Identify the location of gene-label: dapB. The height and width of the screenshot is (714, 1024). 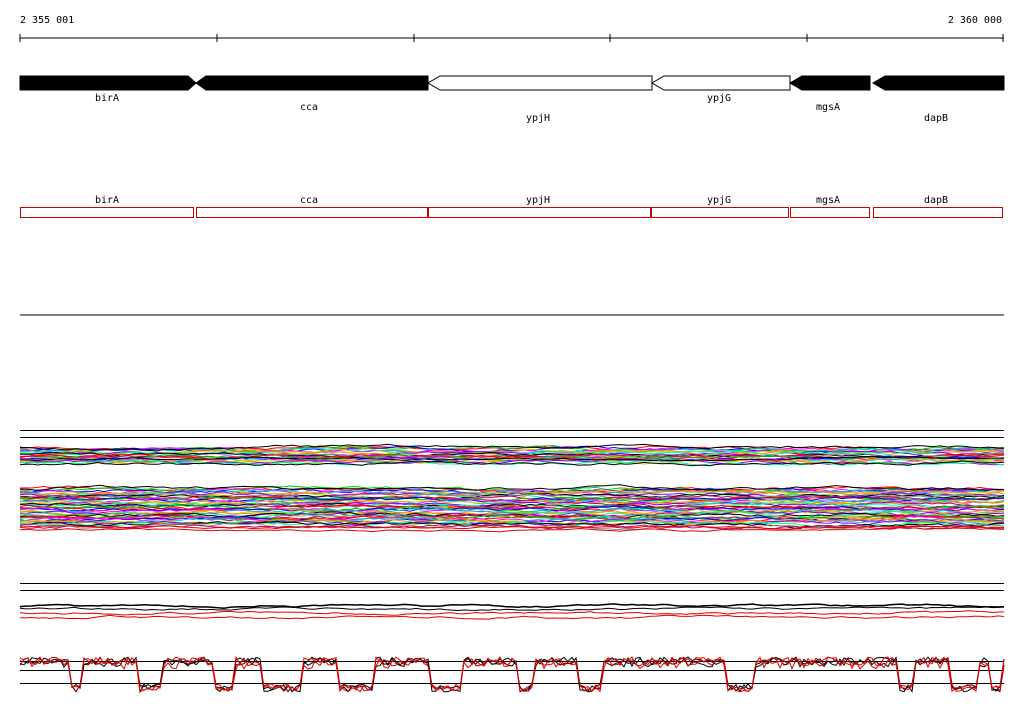
(936, 118).